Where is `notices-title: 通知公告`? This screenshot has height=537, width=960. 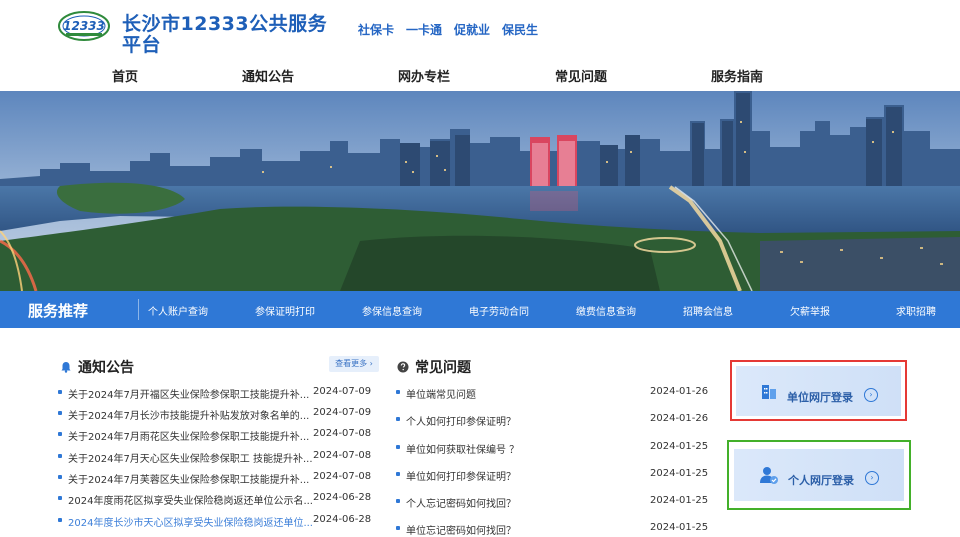 notices-title: 通知公告 is located at coordinates (106, 368).